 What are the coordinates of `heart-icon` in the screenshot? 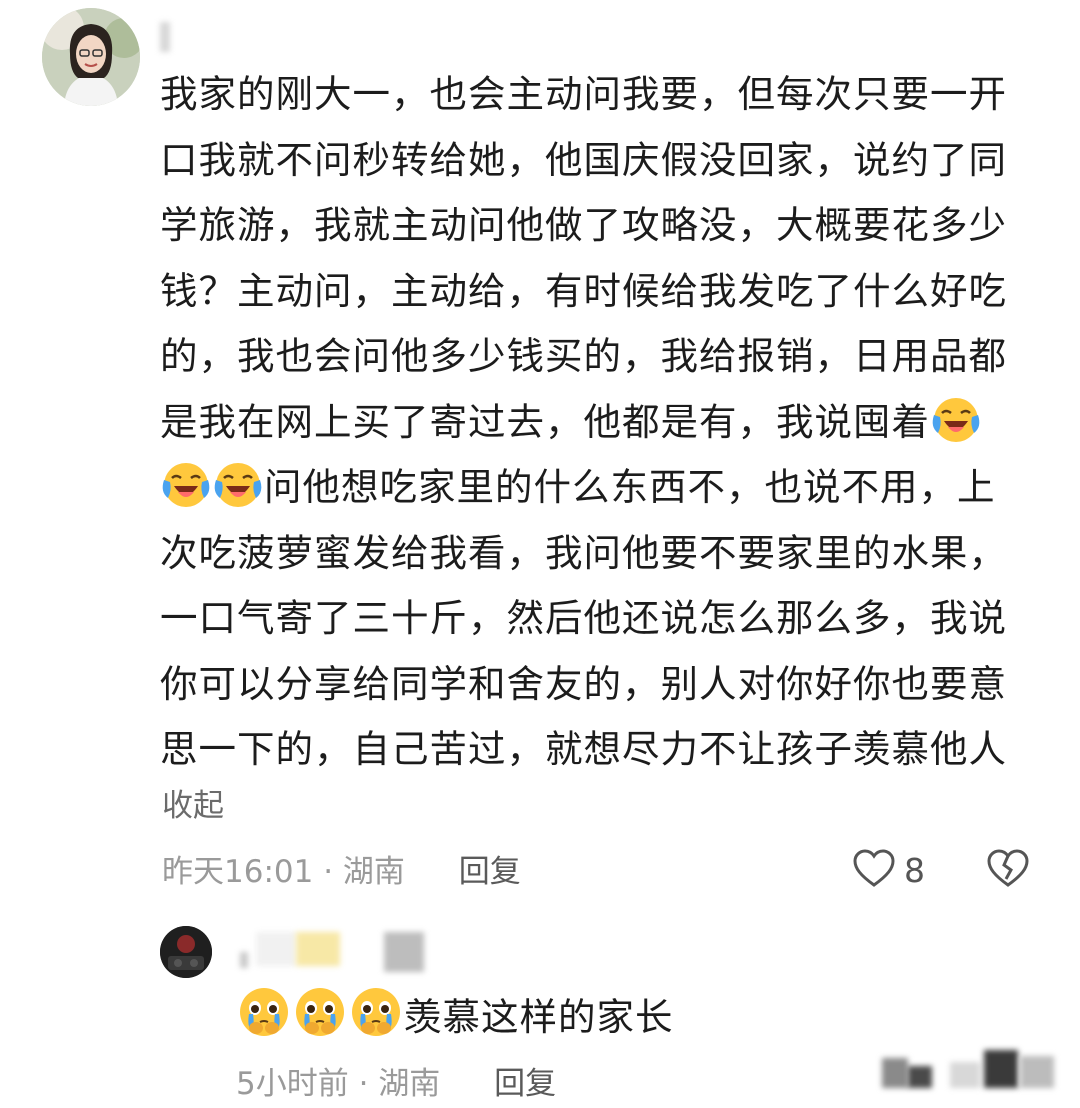 It's located at (874, 870).